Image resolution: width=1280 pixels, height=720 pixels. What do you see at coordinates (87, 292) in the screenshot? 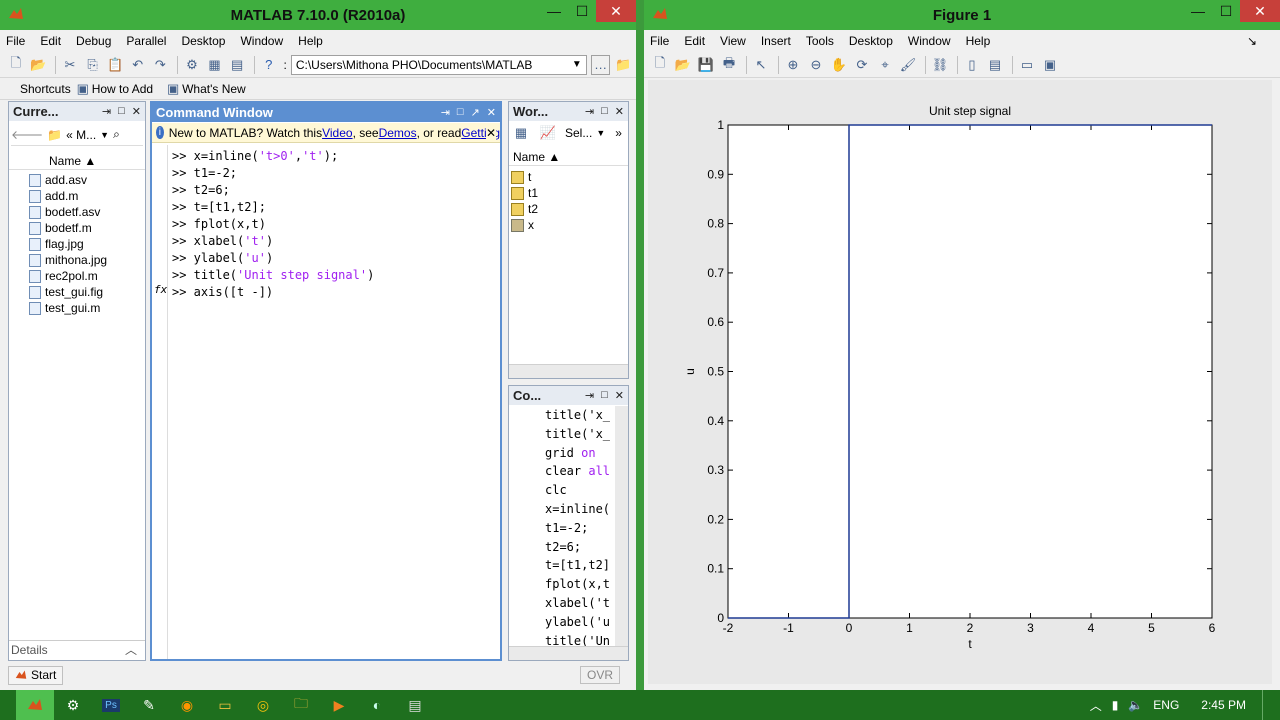
I see `file-list-item: test_gui.fig` at bounding box center [87, 292].